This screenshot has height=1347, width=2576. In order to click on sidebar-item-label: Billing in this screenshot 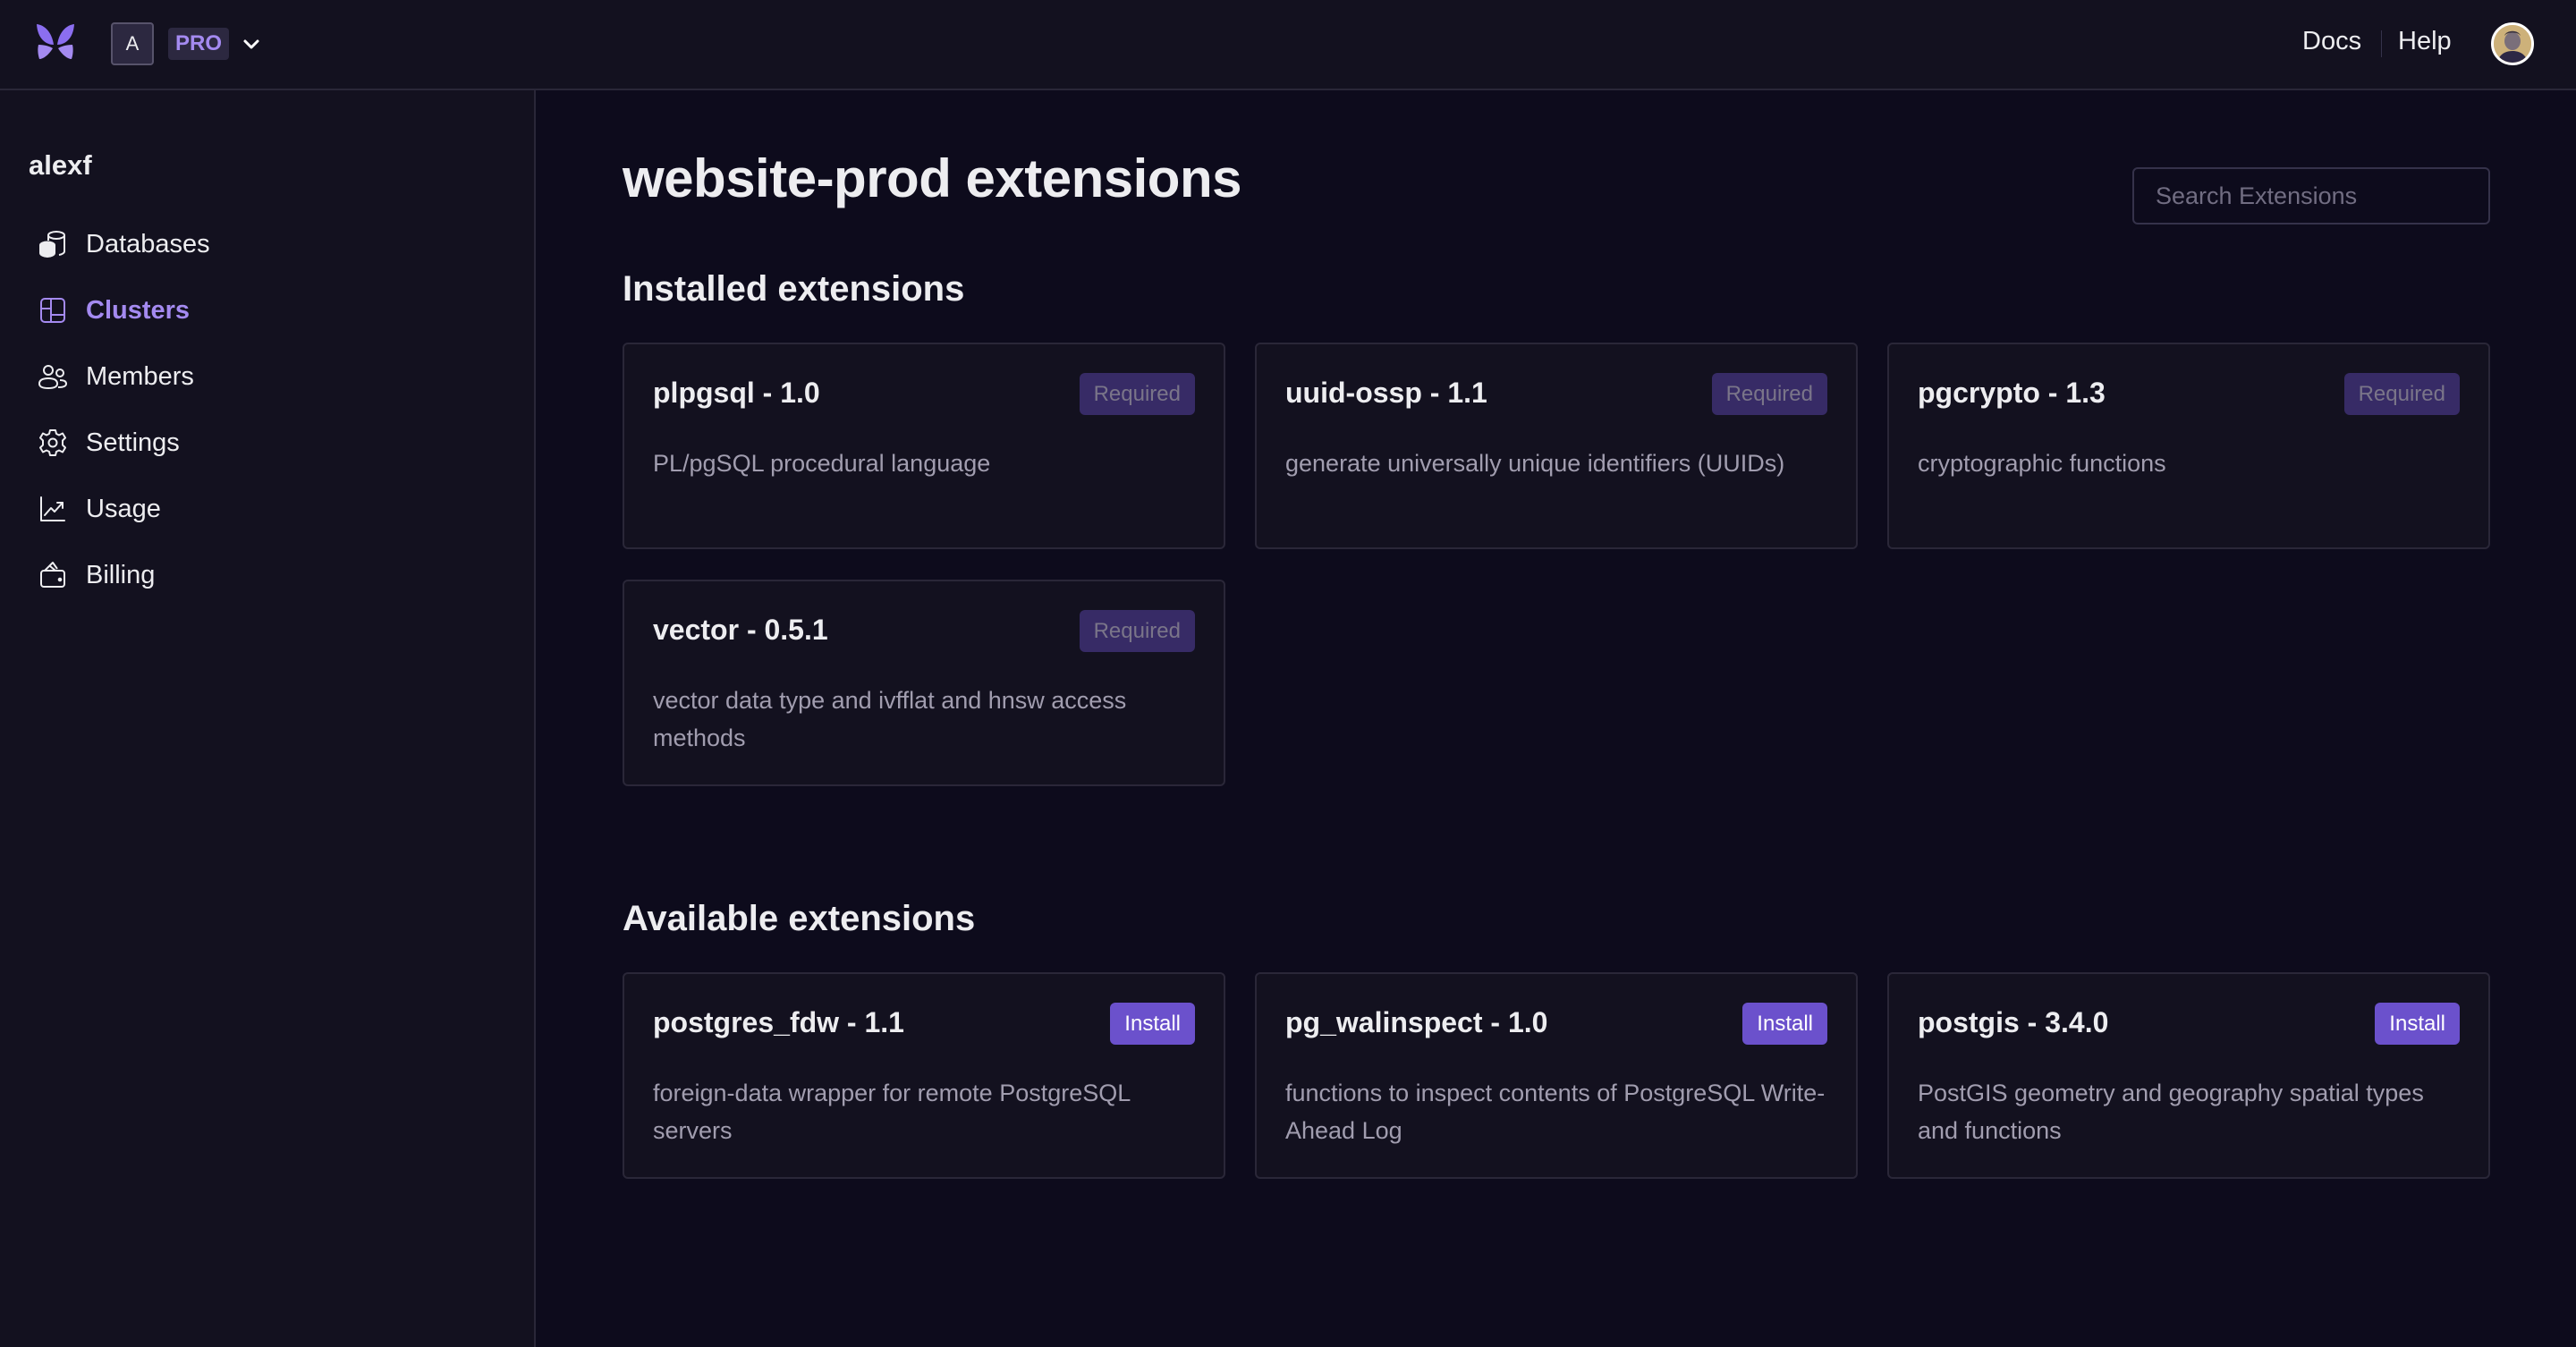, I will do `click(121, 574)`.